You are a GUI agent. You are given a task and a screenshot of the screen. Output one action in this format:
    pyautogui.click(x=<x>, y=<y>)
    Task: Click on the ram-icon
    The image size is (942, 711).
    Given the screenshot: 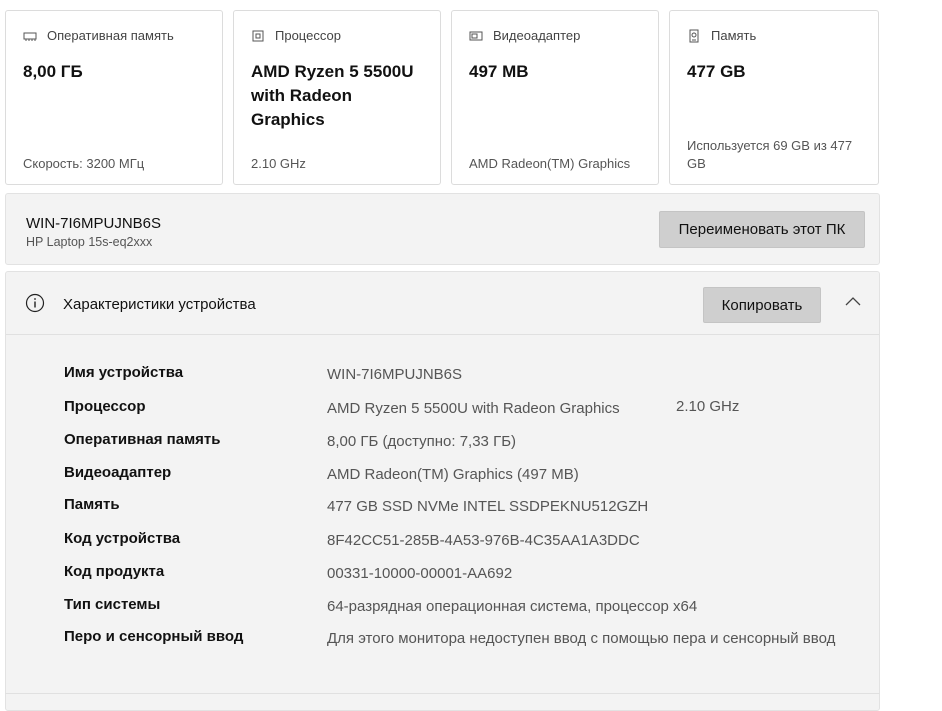 What is the action you would take?
    pyautogui.click(x=30, y=36)
    